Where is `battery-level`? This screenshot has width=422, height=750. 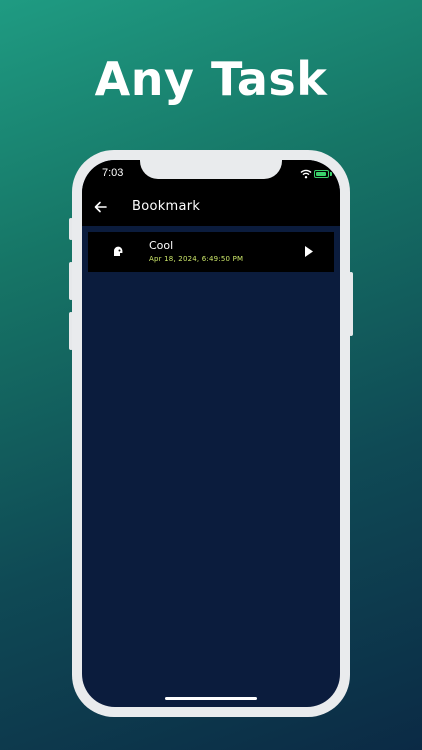 battery-level is located at coordinates (321, 174).